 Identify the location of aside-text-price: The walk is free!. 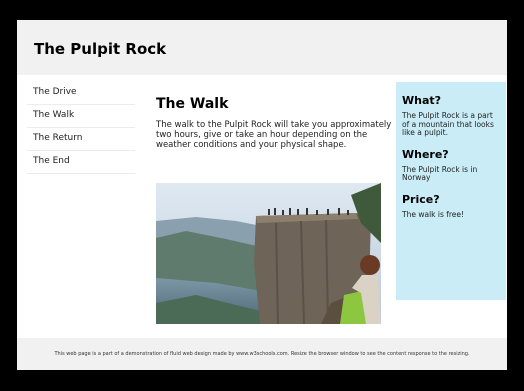
(433, 214).